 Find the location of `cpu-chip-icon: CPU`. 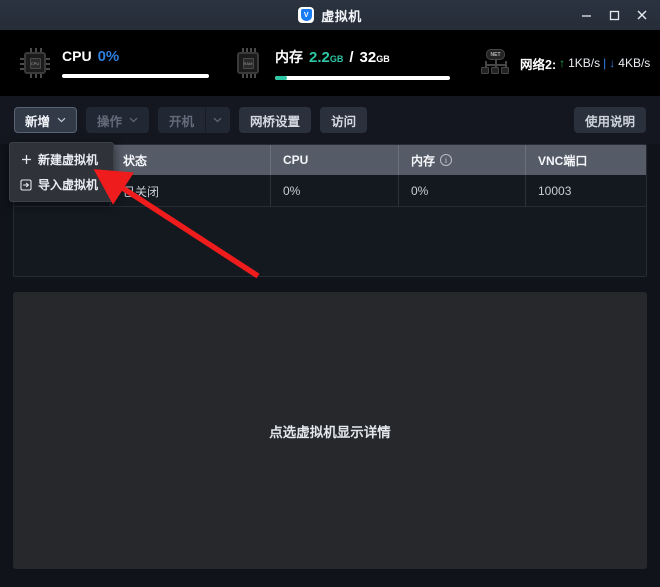

cpu-chip-icon: CPU is located at coordinates (35, 63).